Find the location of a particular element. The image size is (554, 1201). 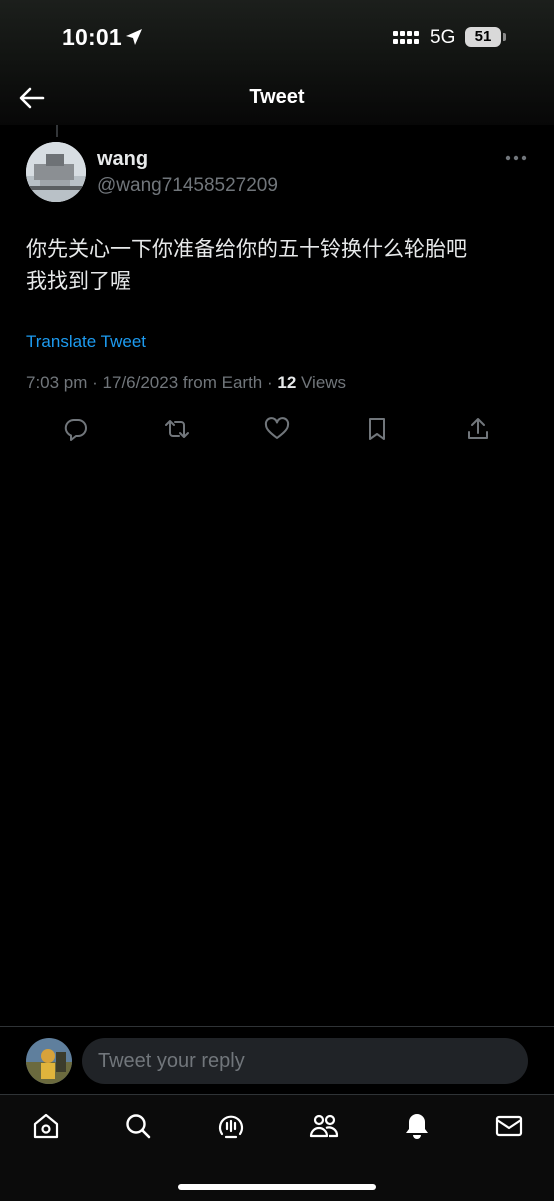

page-title: Tweet is located at coordinates (277, 97).